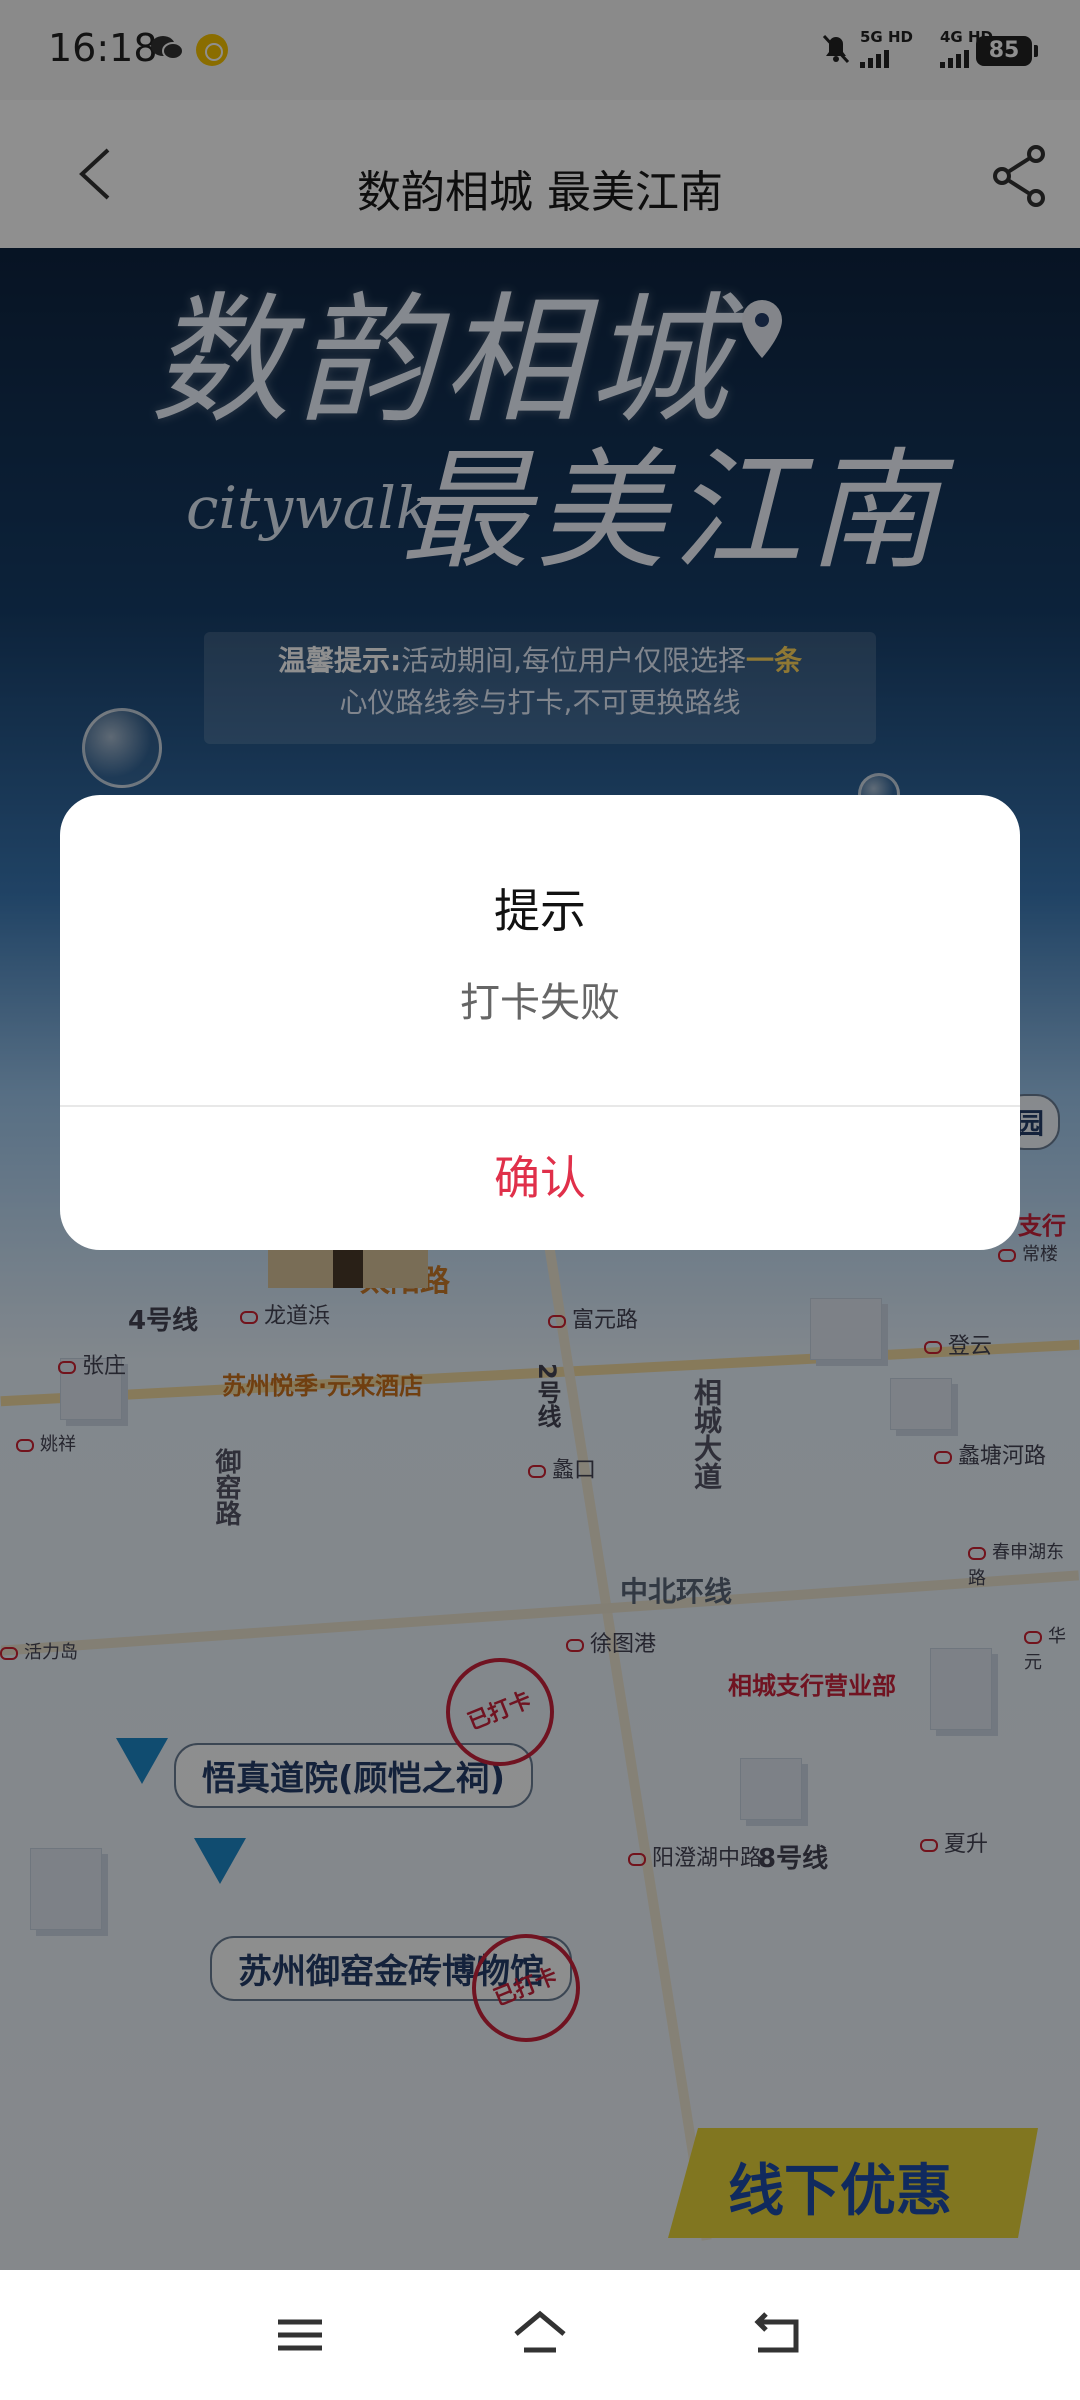 Image resolution: width=1080 pixels, height=2400 pixels. Describe the element at coordinates (540, 911) in the screenshot. I see `dialog-title: 提示` at that location.